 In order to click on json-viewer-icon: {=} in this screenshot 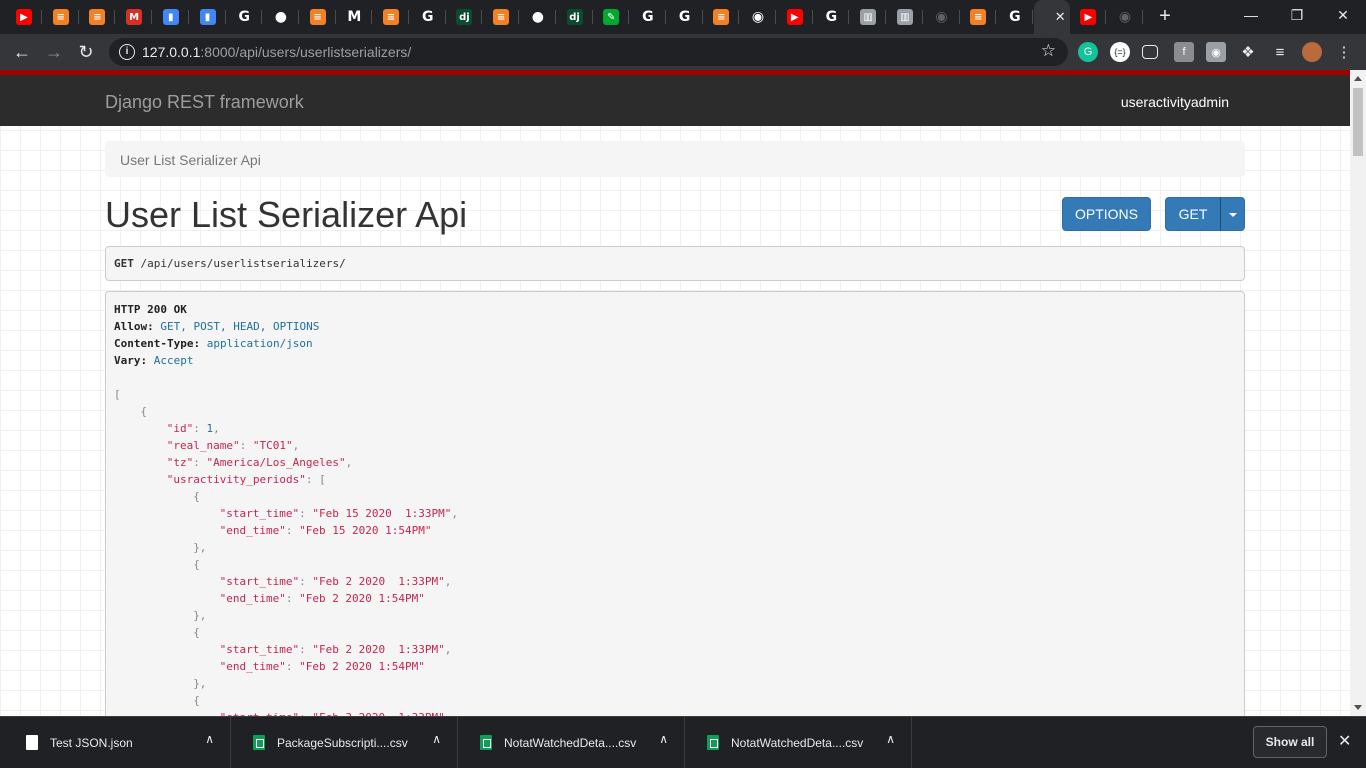, I will do `click(1120, 52)`.